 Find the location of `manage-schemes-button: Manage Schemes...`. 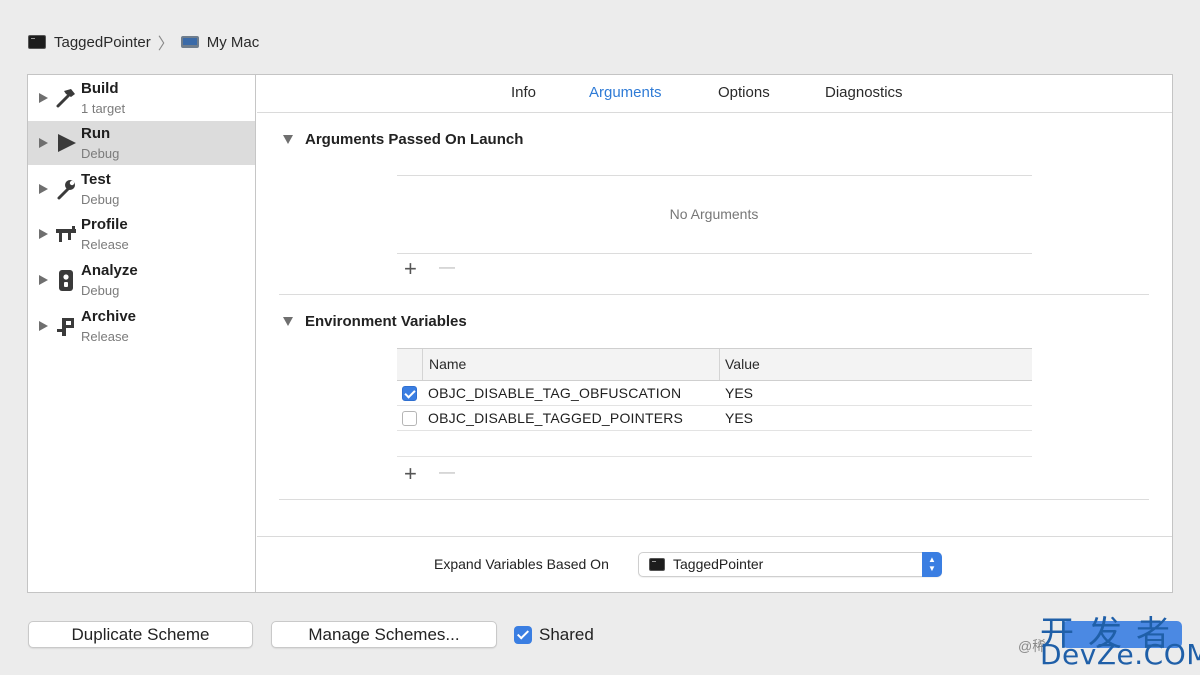

manage-schemes-button: Manage Schemes... is located at coordinates (384, 634).